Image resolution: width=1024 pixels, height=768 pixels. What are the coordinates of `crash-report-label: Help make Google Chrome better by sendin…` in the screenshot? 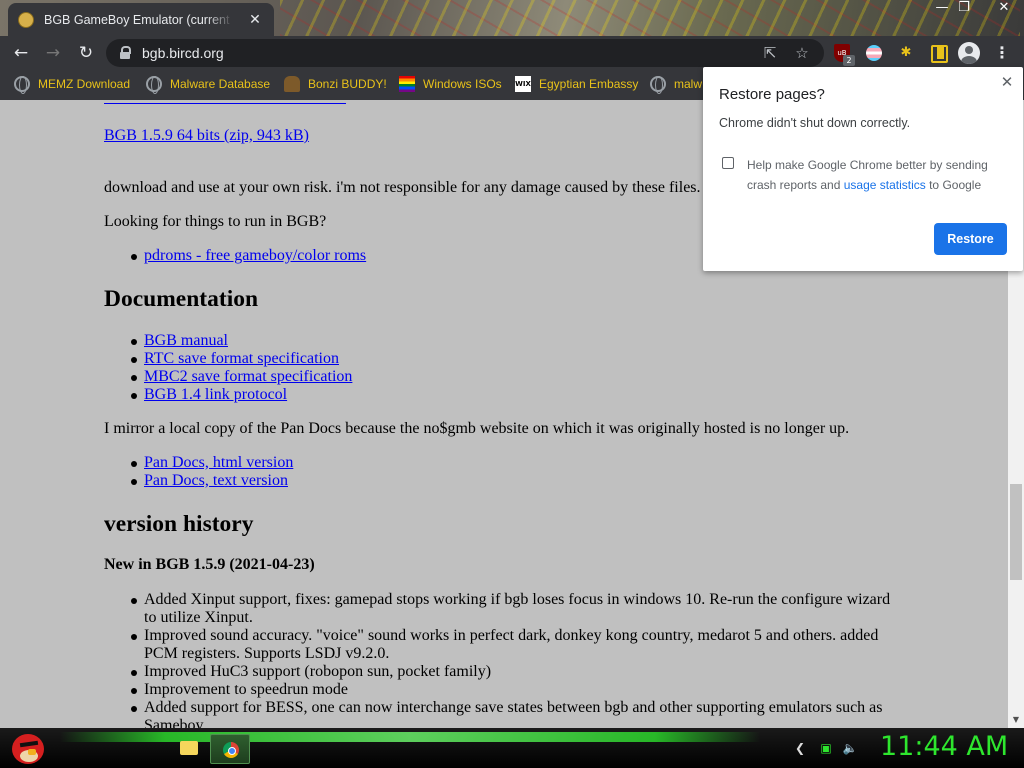 It's located at (877, 175).